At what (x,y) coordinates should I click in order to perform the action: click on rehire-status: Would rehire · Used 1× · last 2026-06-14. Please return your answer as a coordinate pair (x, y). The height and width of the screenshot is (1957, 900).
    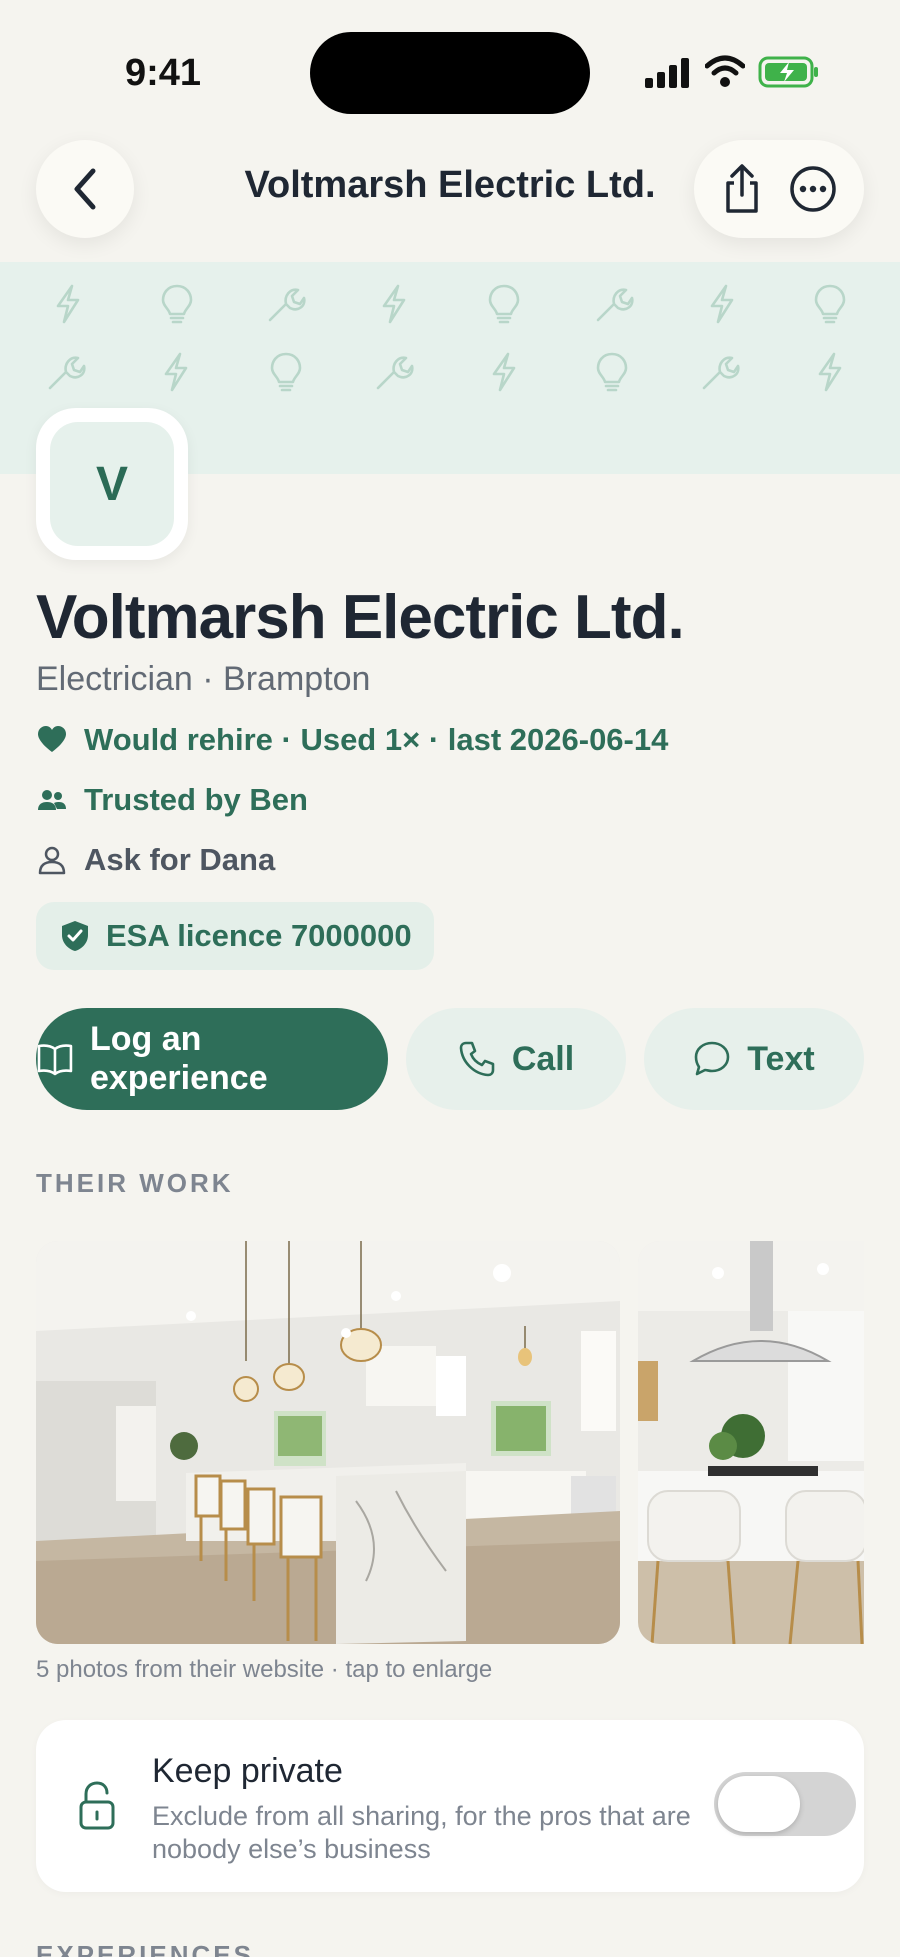
    Looking at the image, I should click on (352, 740).